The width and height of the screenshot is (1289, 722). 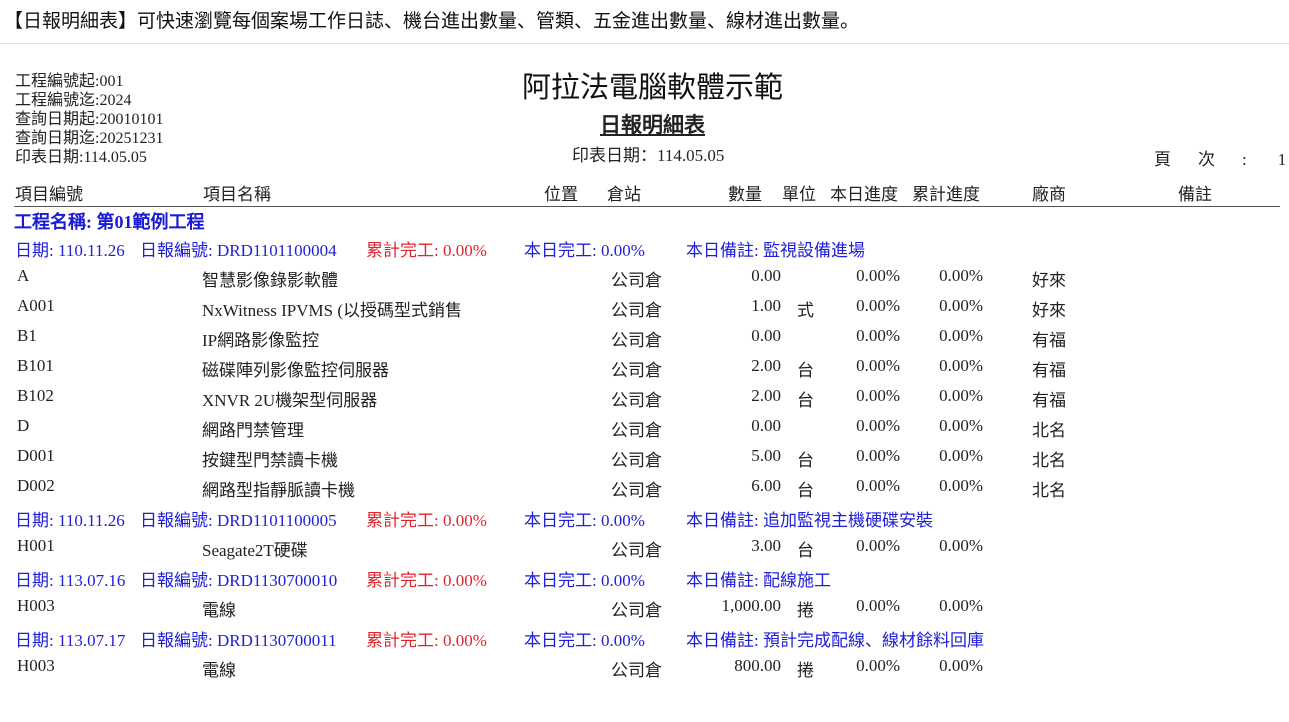 I want to click on item-name: 按鍵型門禁讀卡機, so click(x=270, y=460).